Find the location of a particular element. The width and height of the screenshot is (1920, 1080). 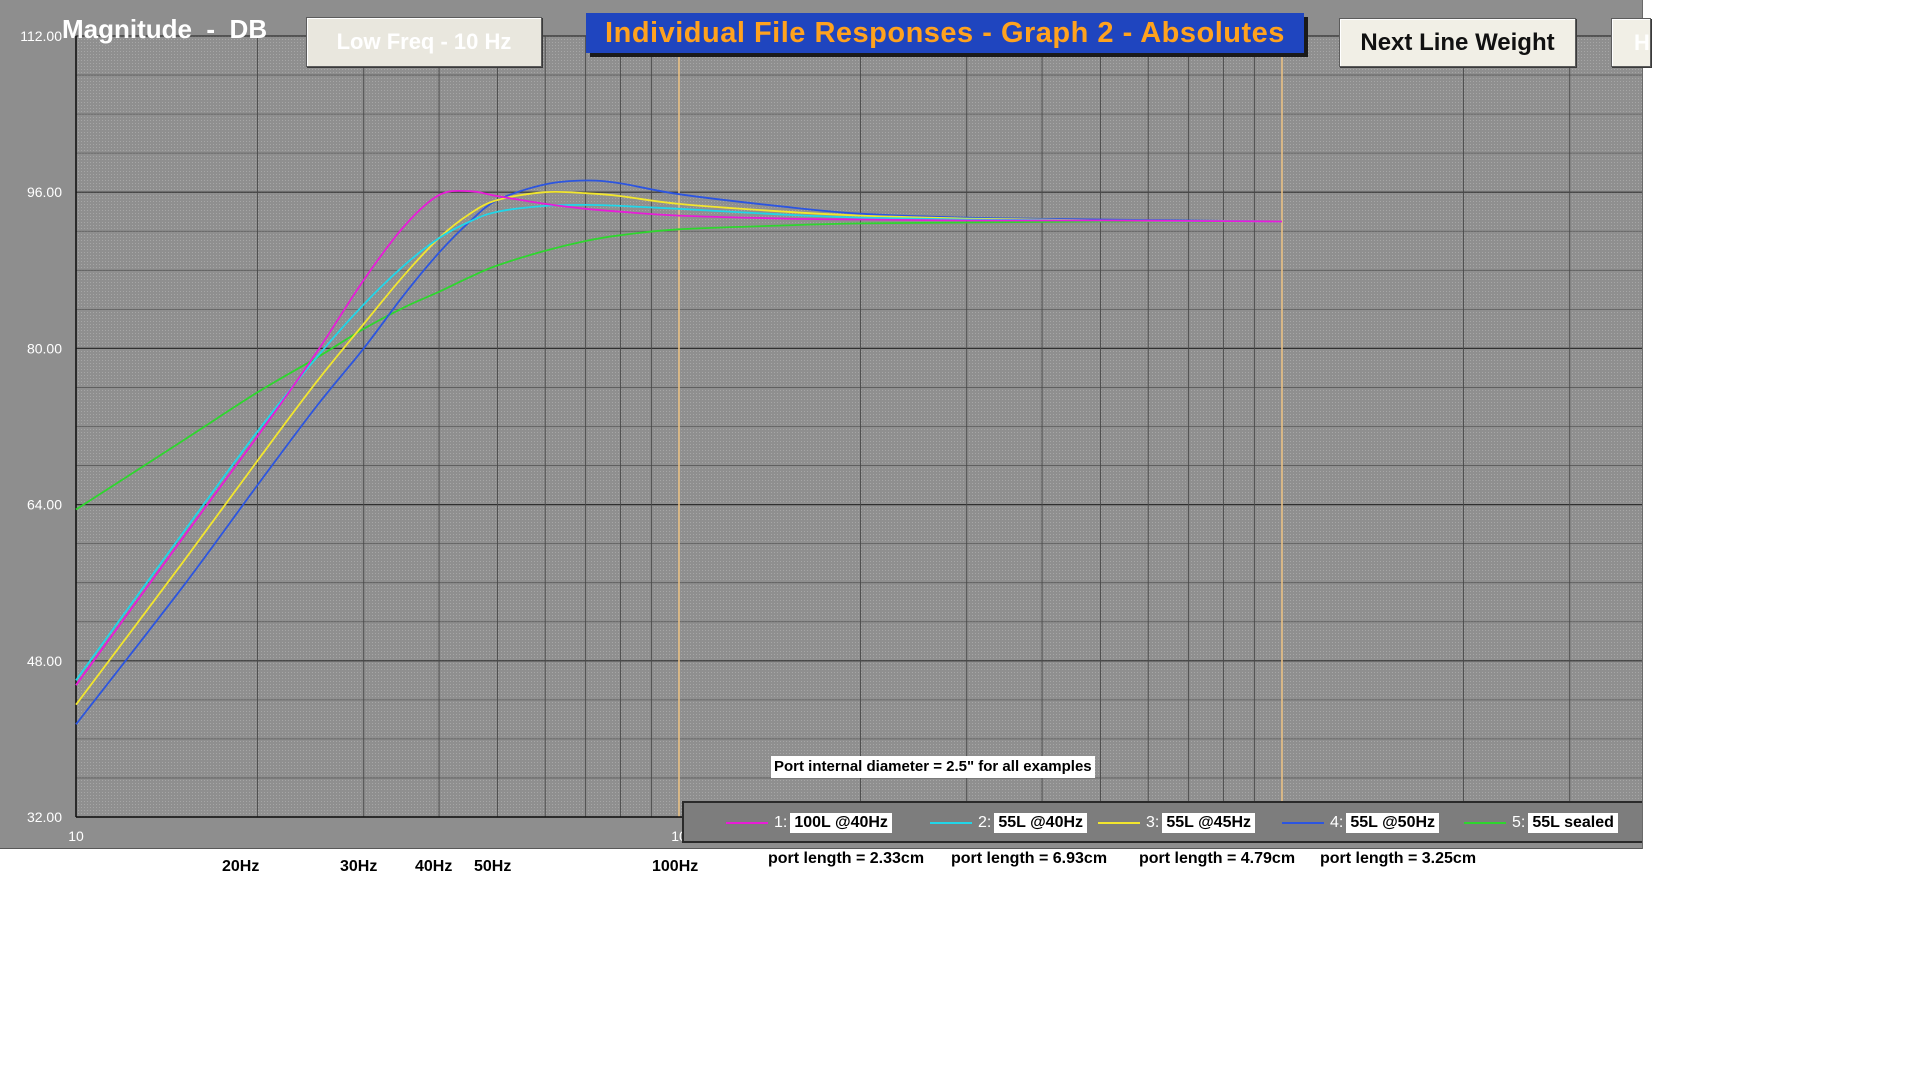

y-axis-title: Magnitude - DB is located at coordinates (165, 29).